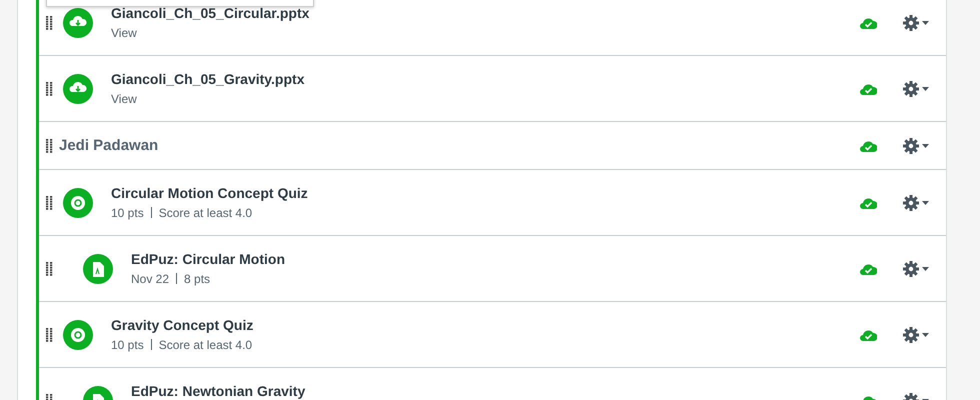  Describe the element at coordinates (218, 390) in the screenshot. I see `item-title: EdPuz: Newtonian Gravity` at that location.